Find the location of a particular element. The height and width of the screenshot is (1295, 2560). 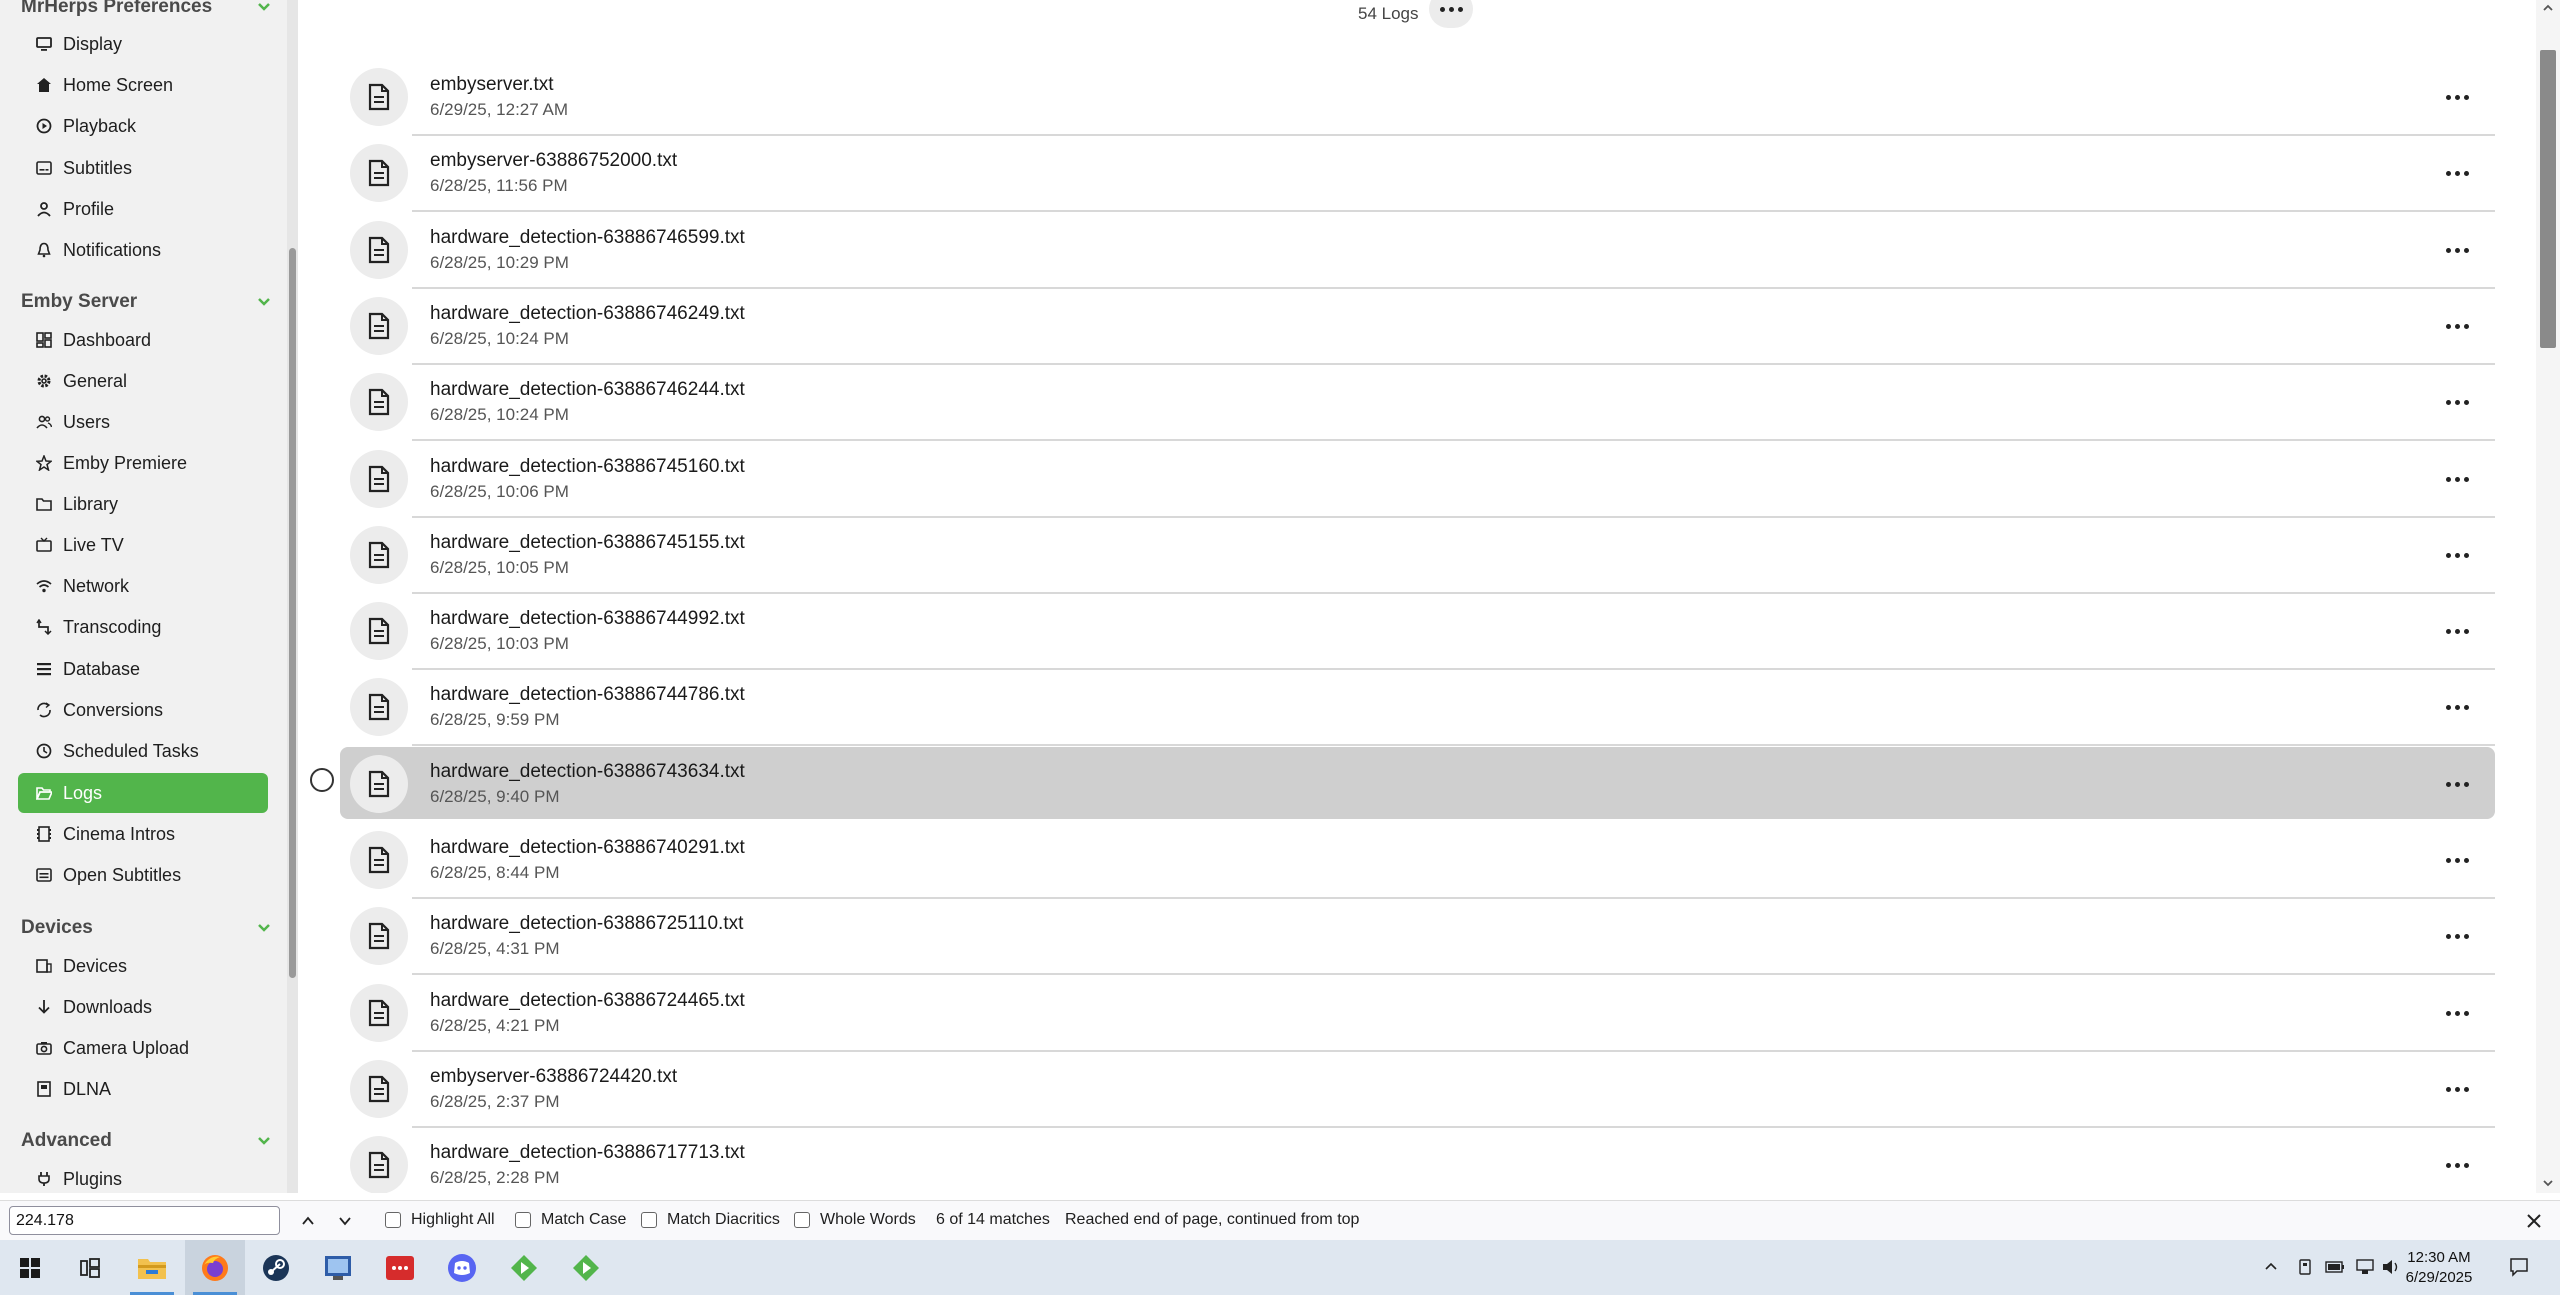

log-file-name: hardware_detection-63886740291.txt is located at coordinates (587, 848).